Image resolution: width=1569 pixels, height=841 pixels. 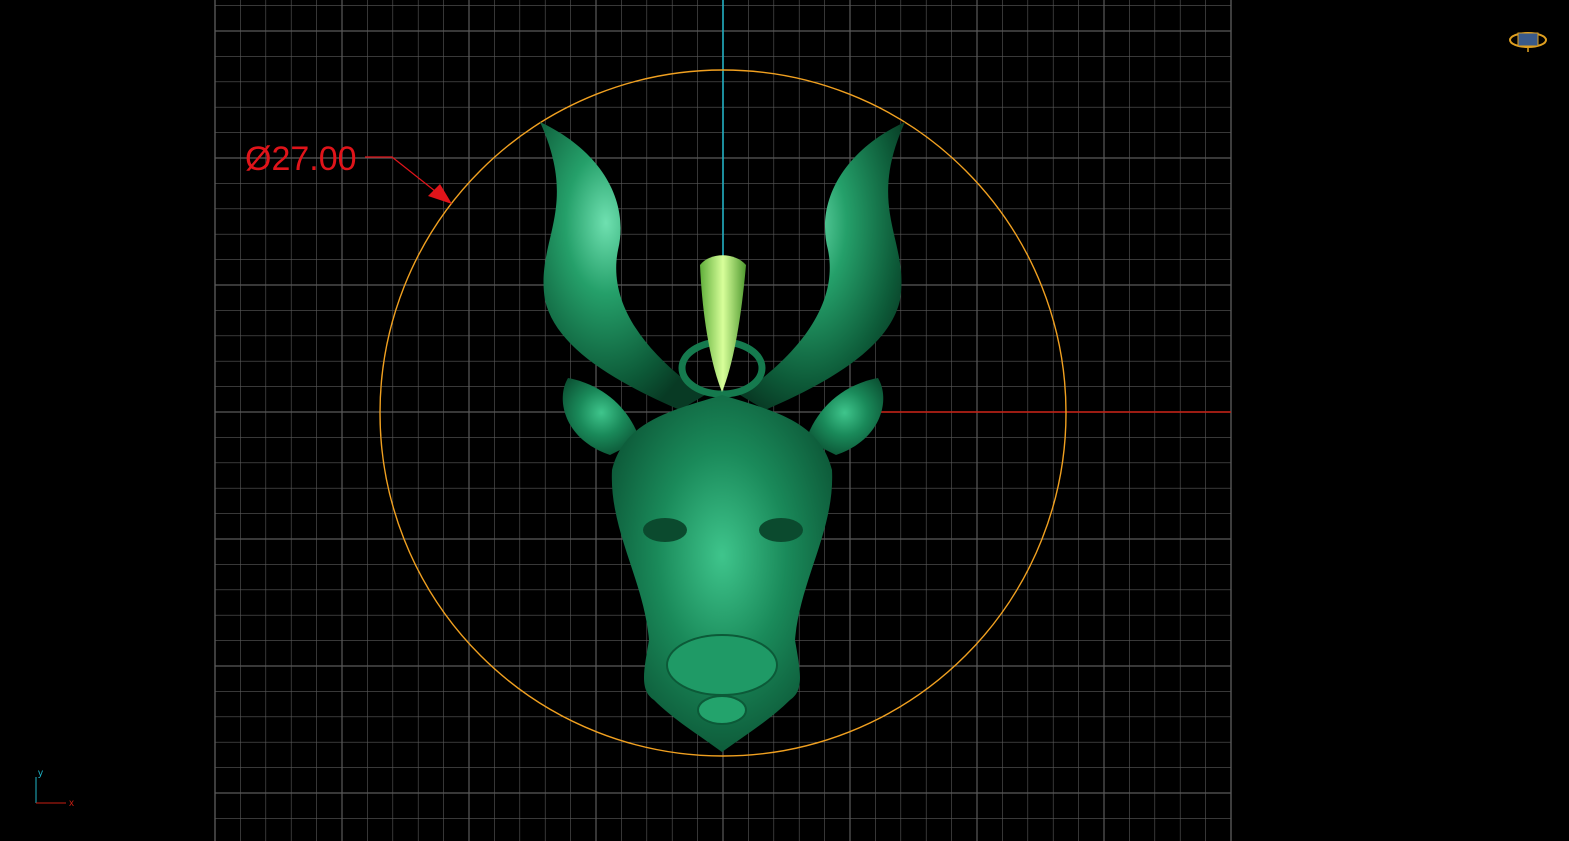 I want to click on right-eye, so click(x=781, y=530).